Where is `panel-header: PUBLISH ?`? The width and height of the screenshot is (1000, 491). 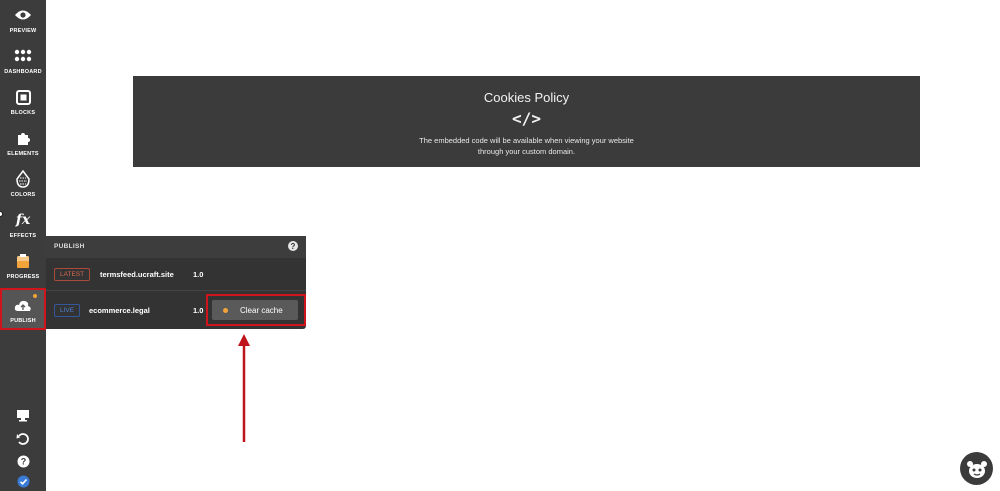
panel-header: PUBLISH ? is located at coordinates (176, 247).